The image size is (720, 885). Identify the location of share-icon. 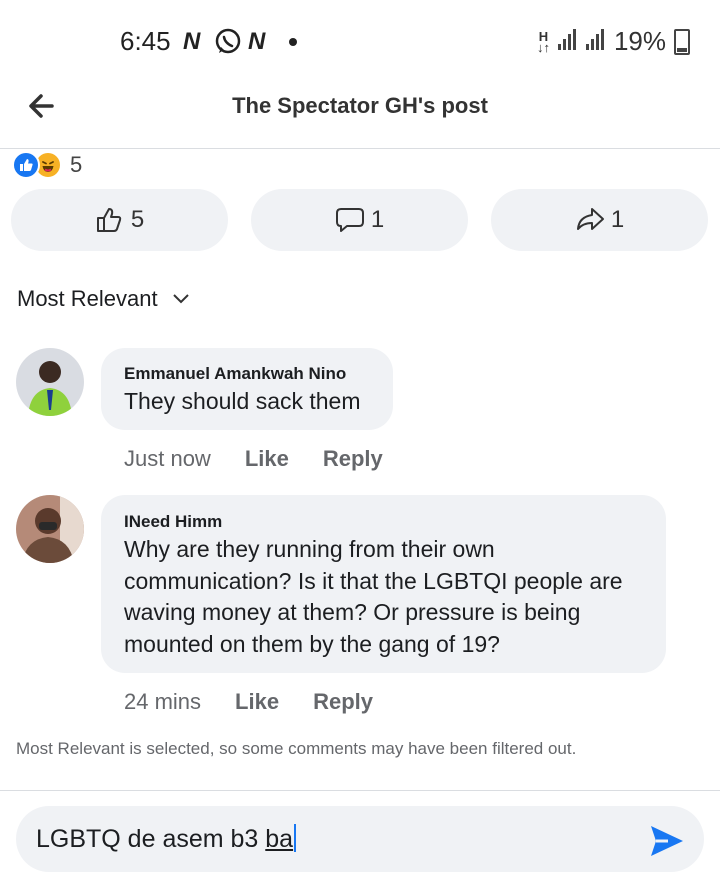
(590, 219).